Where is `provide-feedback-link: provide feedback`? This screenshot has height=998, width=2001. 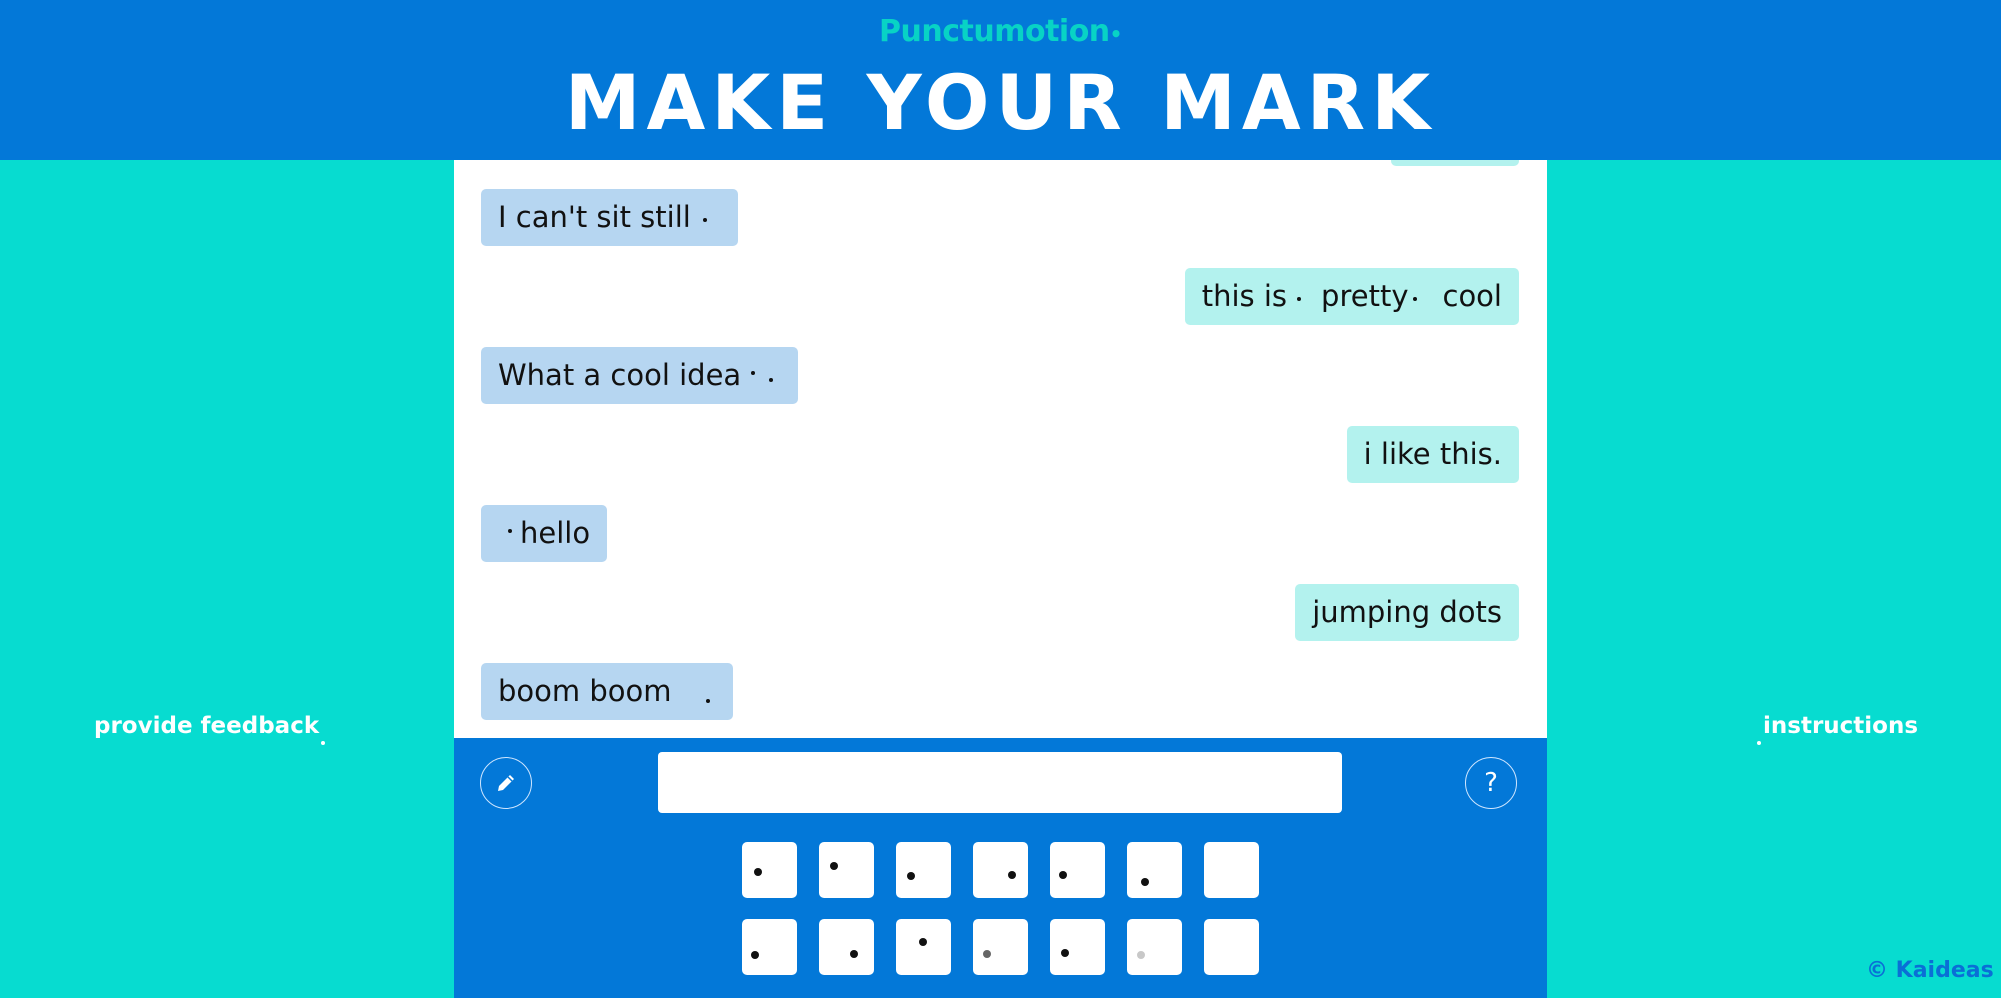 provide-feedback-link: provide feedback is located at coordinates (210, 729).